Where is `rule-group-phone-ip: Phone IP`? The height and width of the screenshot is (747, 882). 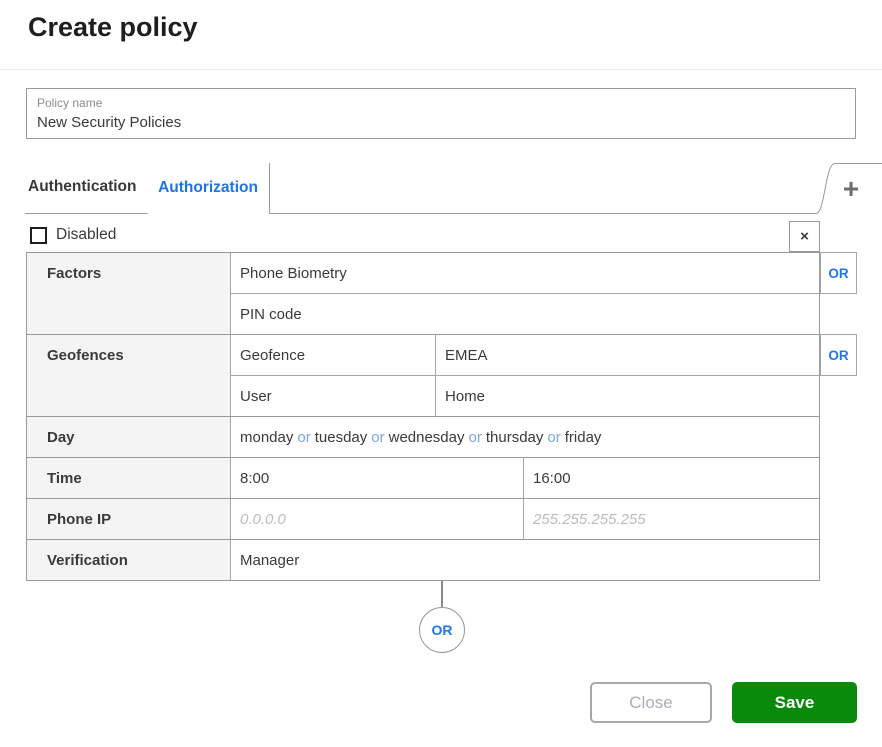
rule-group-phone-ip: Phone IP is located at coordinates (423, 519).